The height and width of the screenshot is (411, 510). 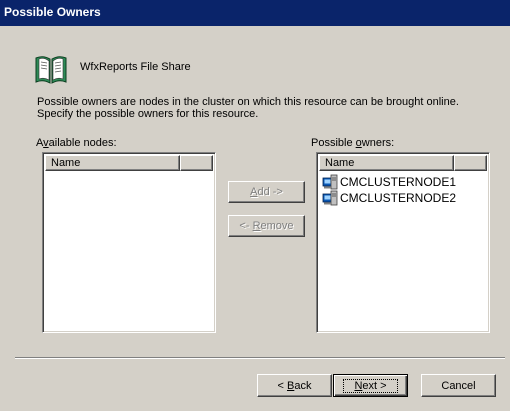 I want to click on focus-rectangle: Next >, so click(x=370, y=385).